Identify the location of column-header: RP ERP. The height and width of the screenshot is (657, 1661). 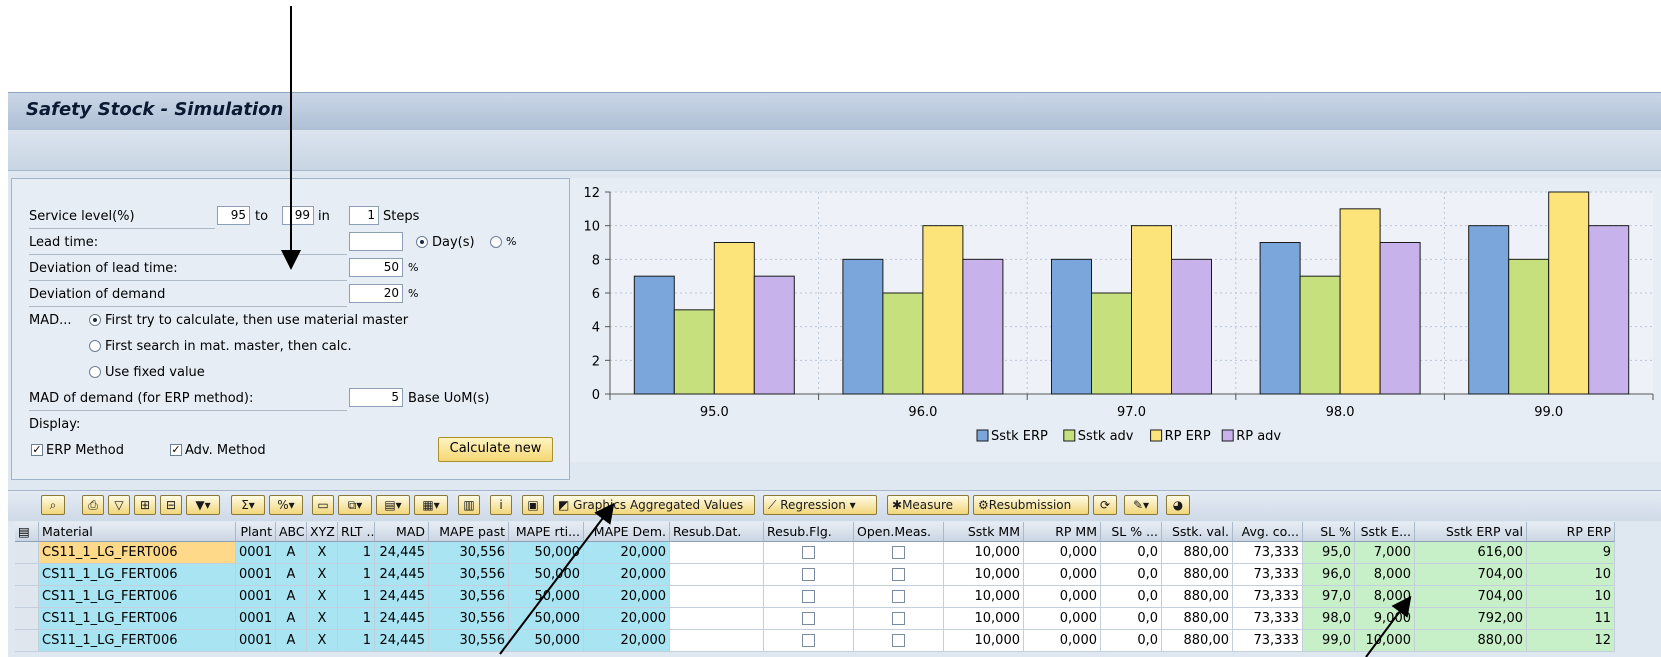
(1571, 532).